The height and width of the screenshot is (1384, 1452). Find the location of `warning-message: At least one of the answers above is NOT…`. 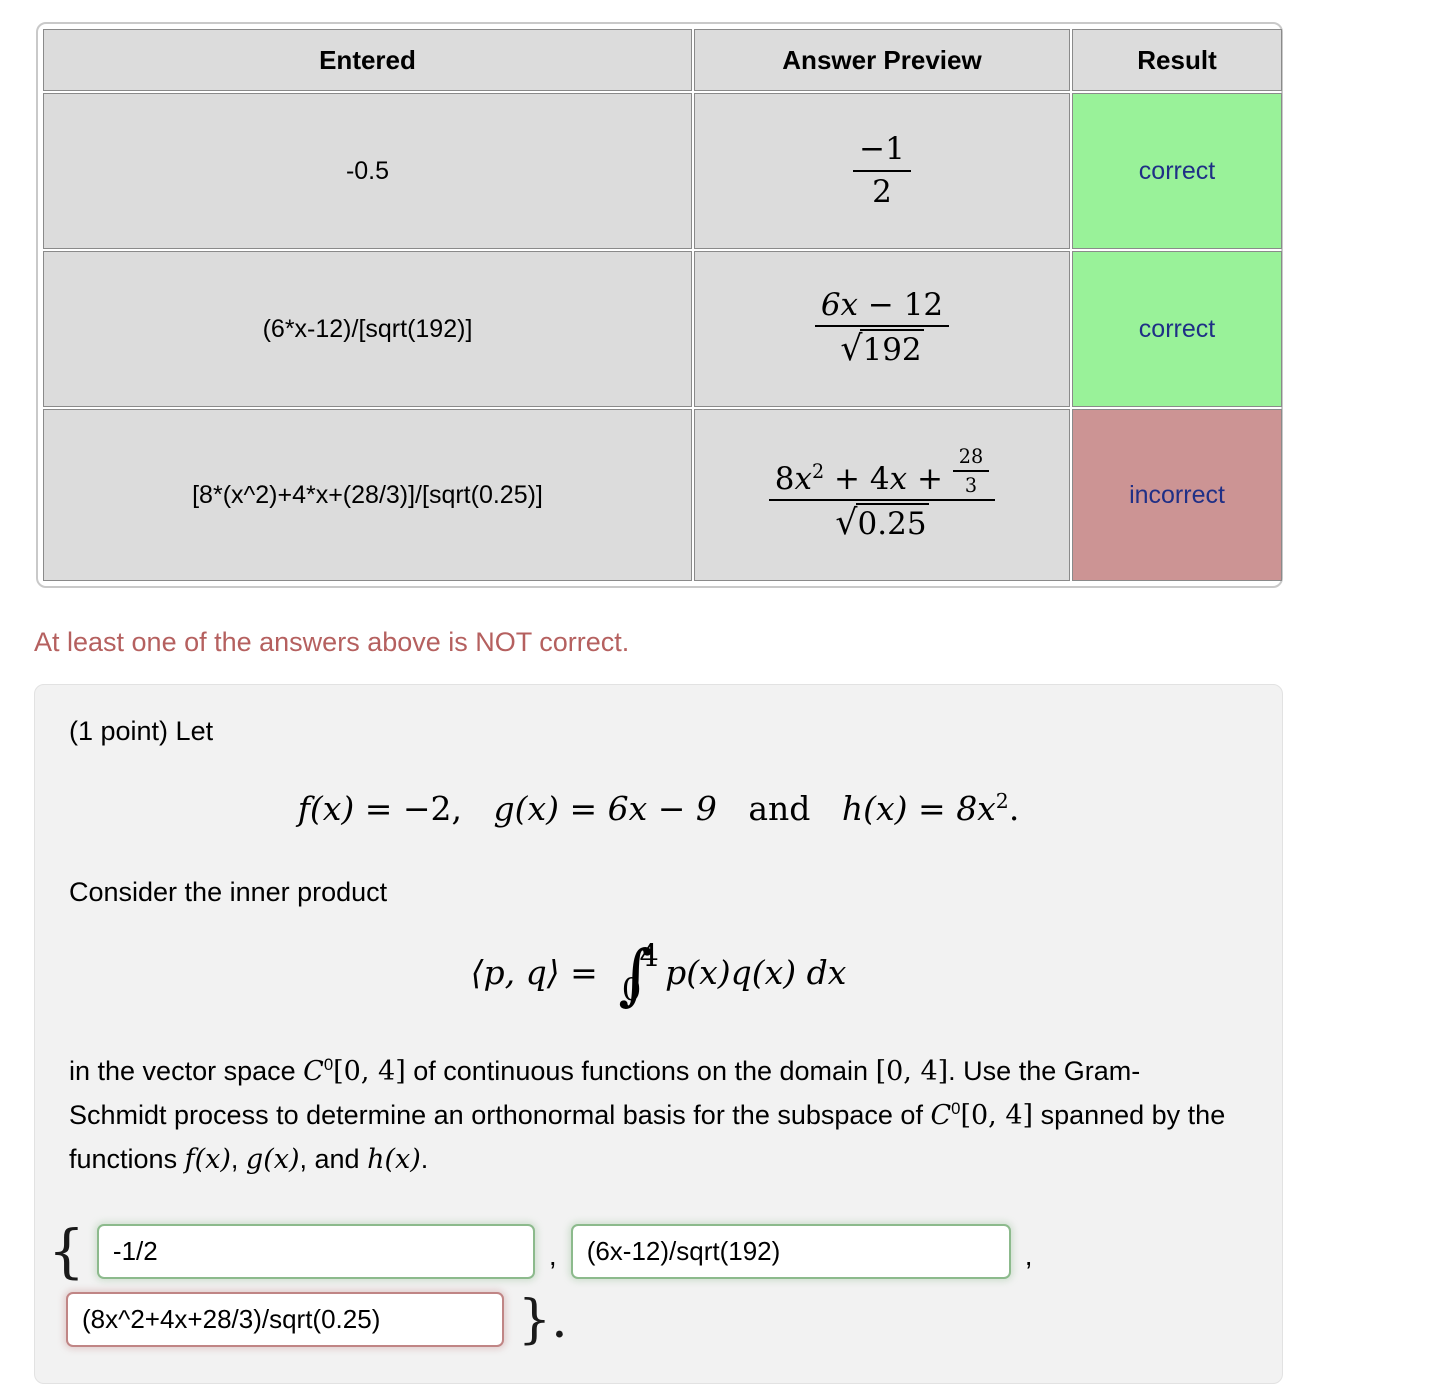

warning-message: At least one of the answers above is NOT… is located at coordinates (332, 642).